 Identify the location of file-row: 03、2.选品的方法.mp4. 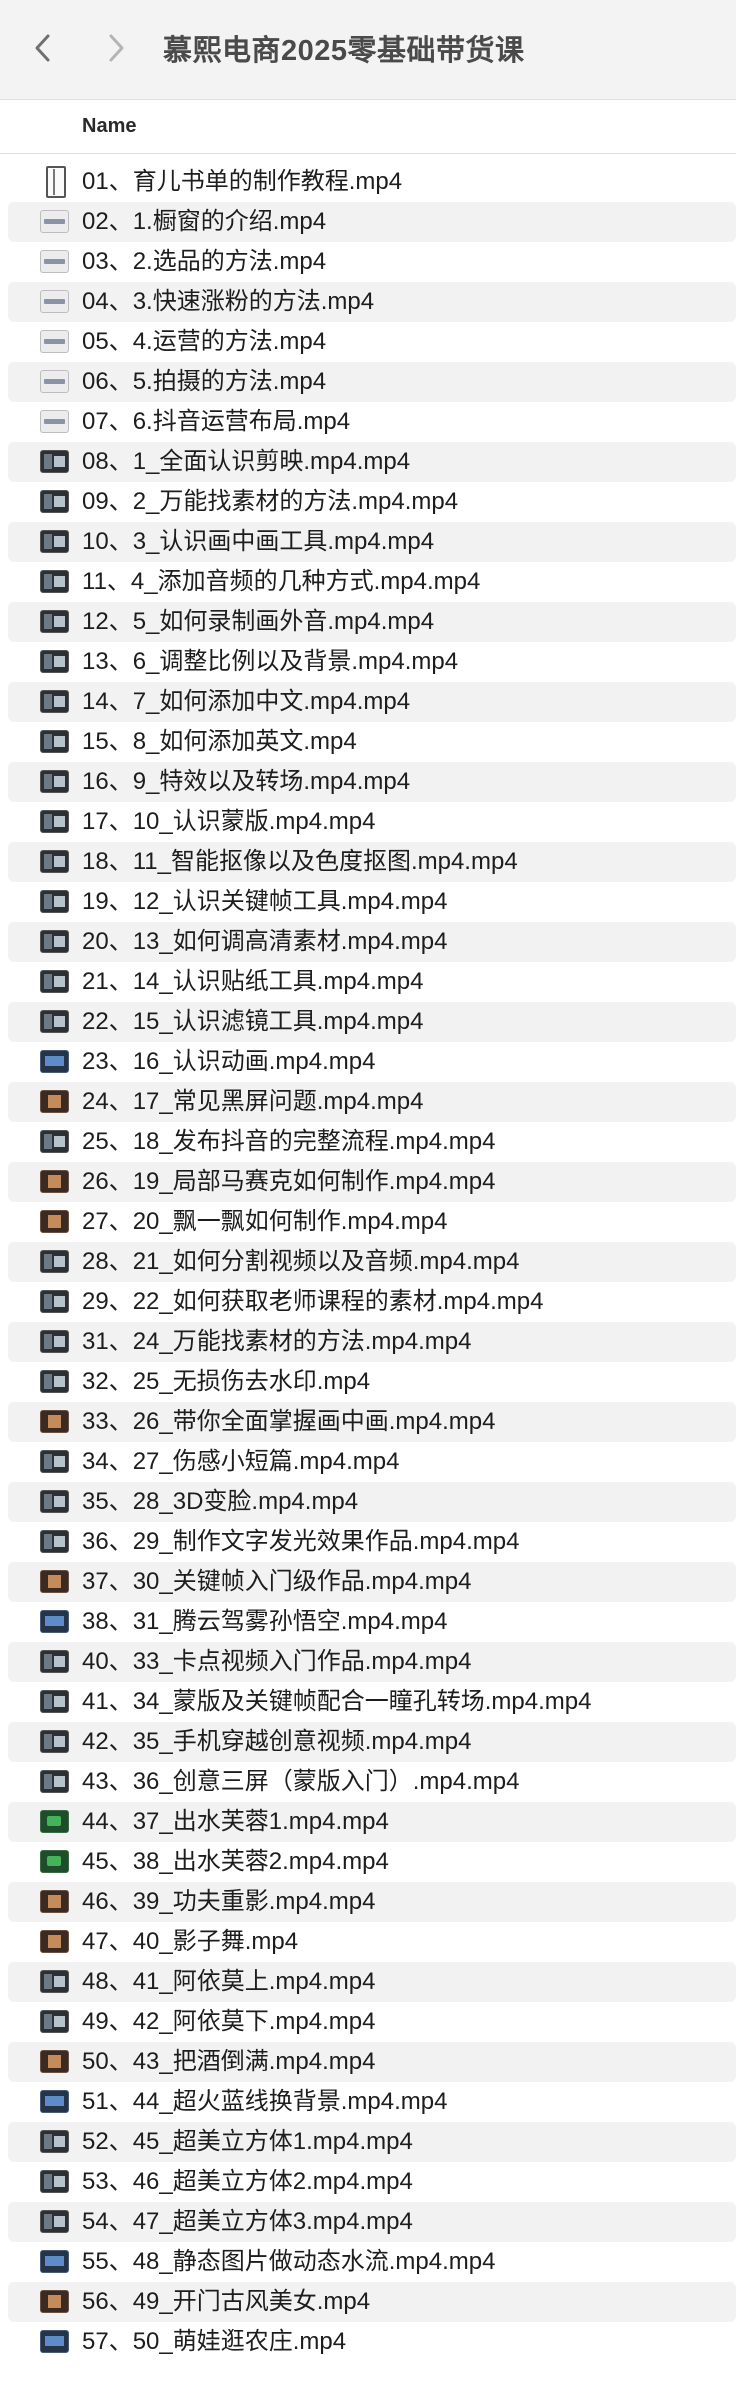
(372, 262).